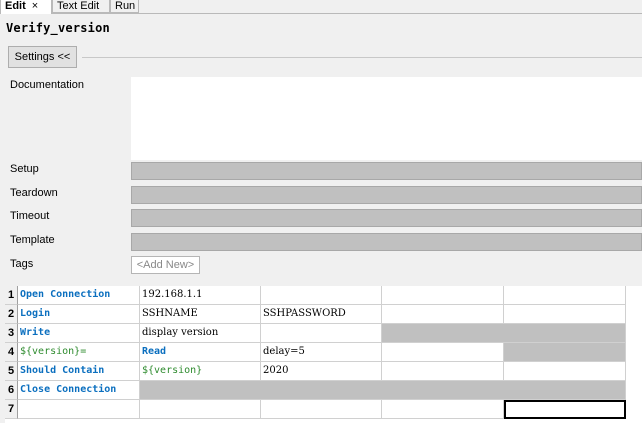 The height and width of the screenshot is (423, 642). What do you see at coordinates (79, 390) in the screenshot?
I see `grid-cell: Close Connection` at bounding box center [79, 390].